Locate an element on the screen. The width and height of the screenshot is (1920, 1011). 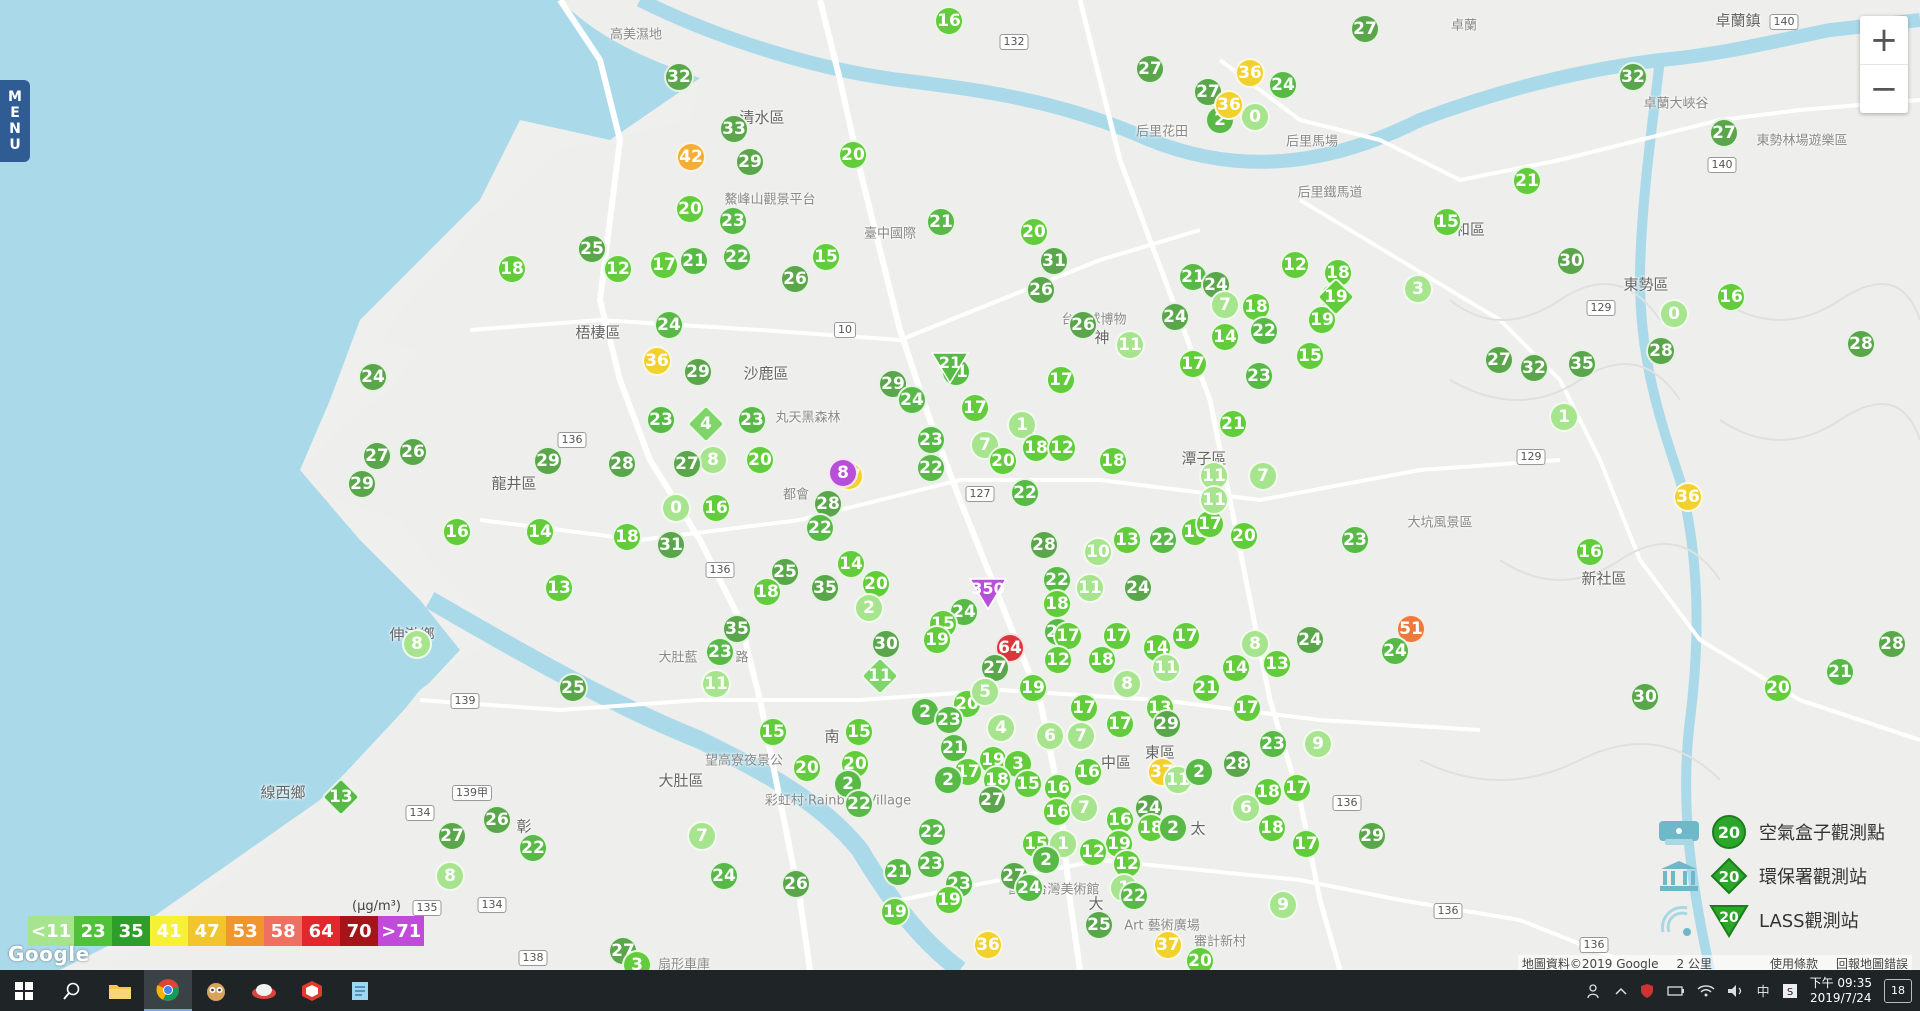
lass-station-marker: 350 is located at coordinates (988, 594).